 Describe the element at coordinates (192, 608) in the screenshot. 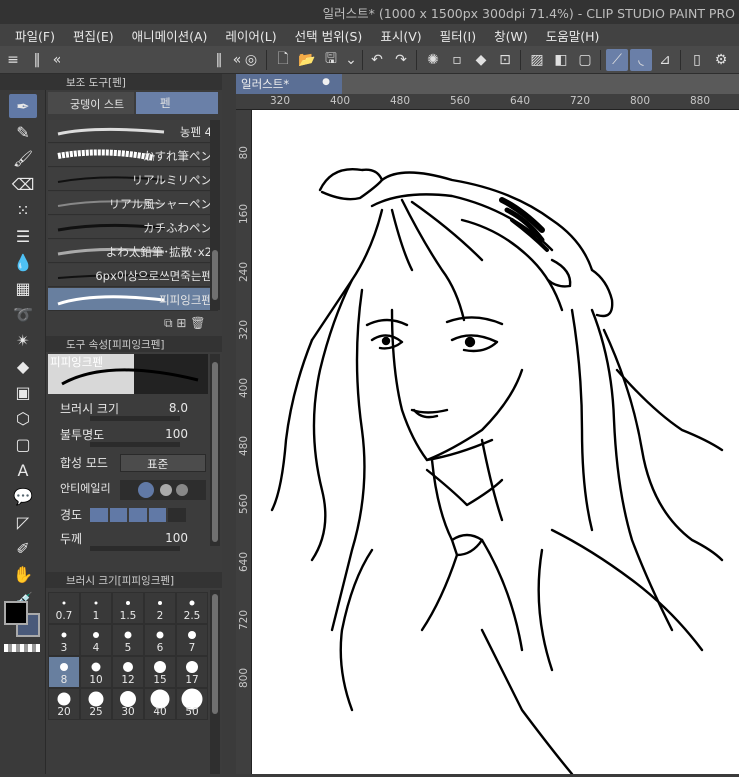

I see `brush-size-preset: 2.5` at that location.